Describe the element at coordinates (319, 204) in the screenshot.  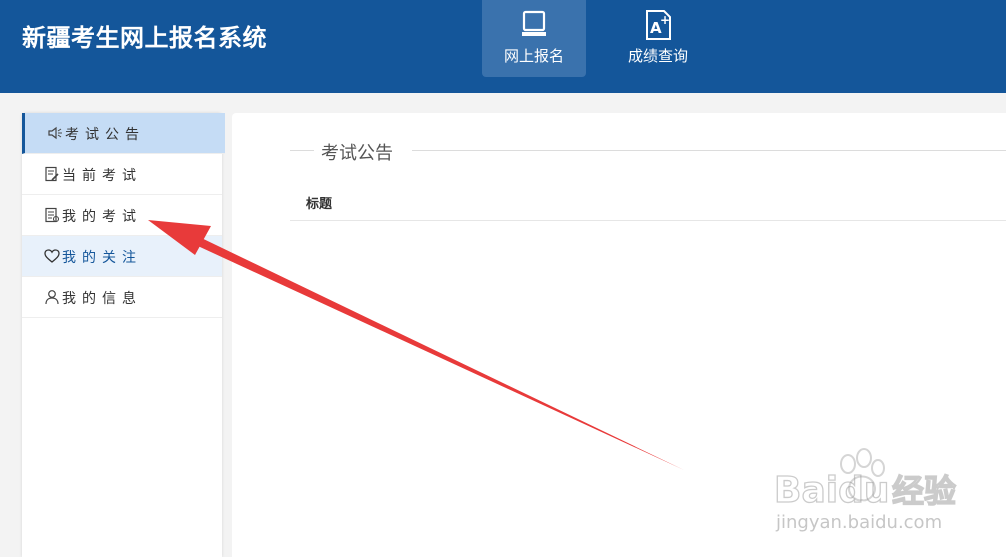
I see `column-header-title: 标题` at that location.